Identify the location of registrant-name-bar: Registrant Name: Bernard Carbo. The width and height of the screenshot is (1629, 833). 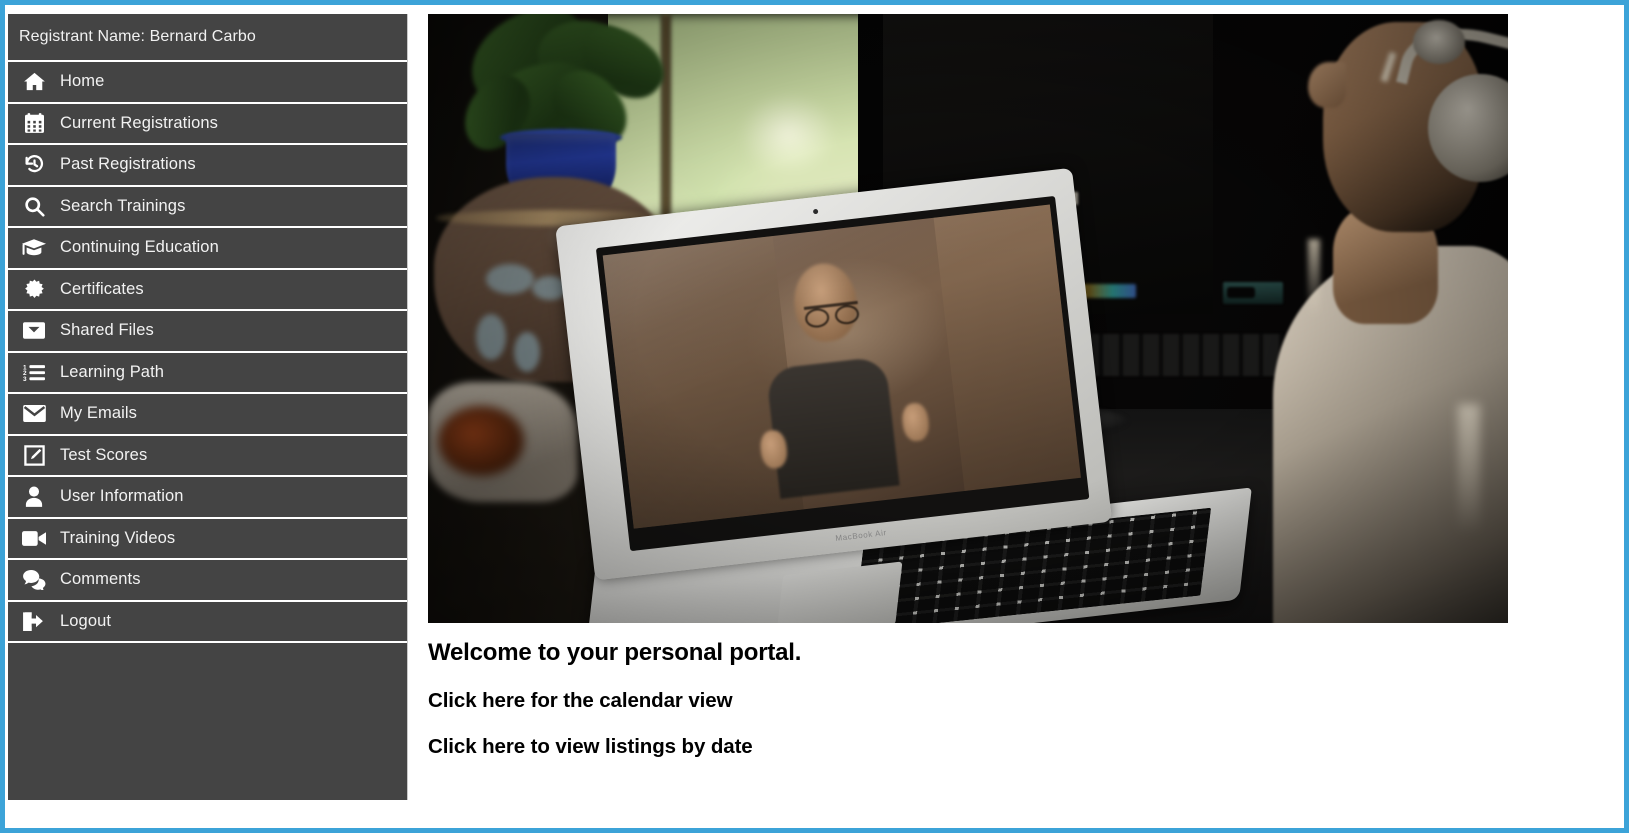
(207, 38).